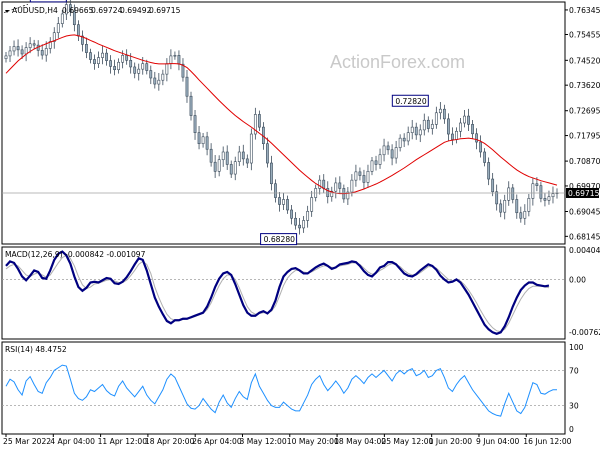 The width and height of the screenshot is (600, 450). I want to click on price-y-tick-label: 0.76345, so click(584, 10).